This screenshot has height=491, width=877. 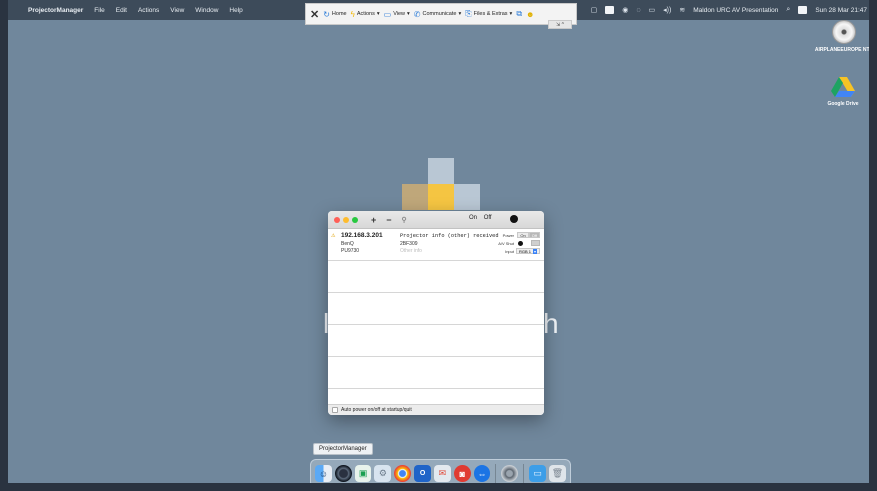 What do you see at coordinates (638, 10) in the screenshot?
I see `status-icon-4: ◌` at bounding box center [638, 10].